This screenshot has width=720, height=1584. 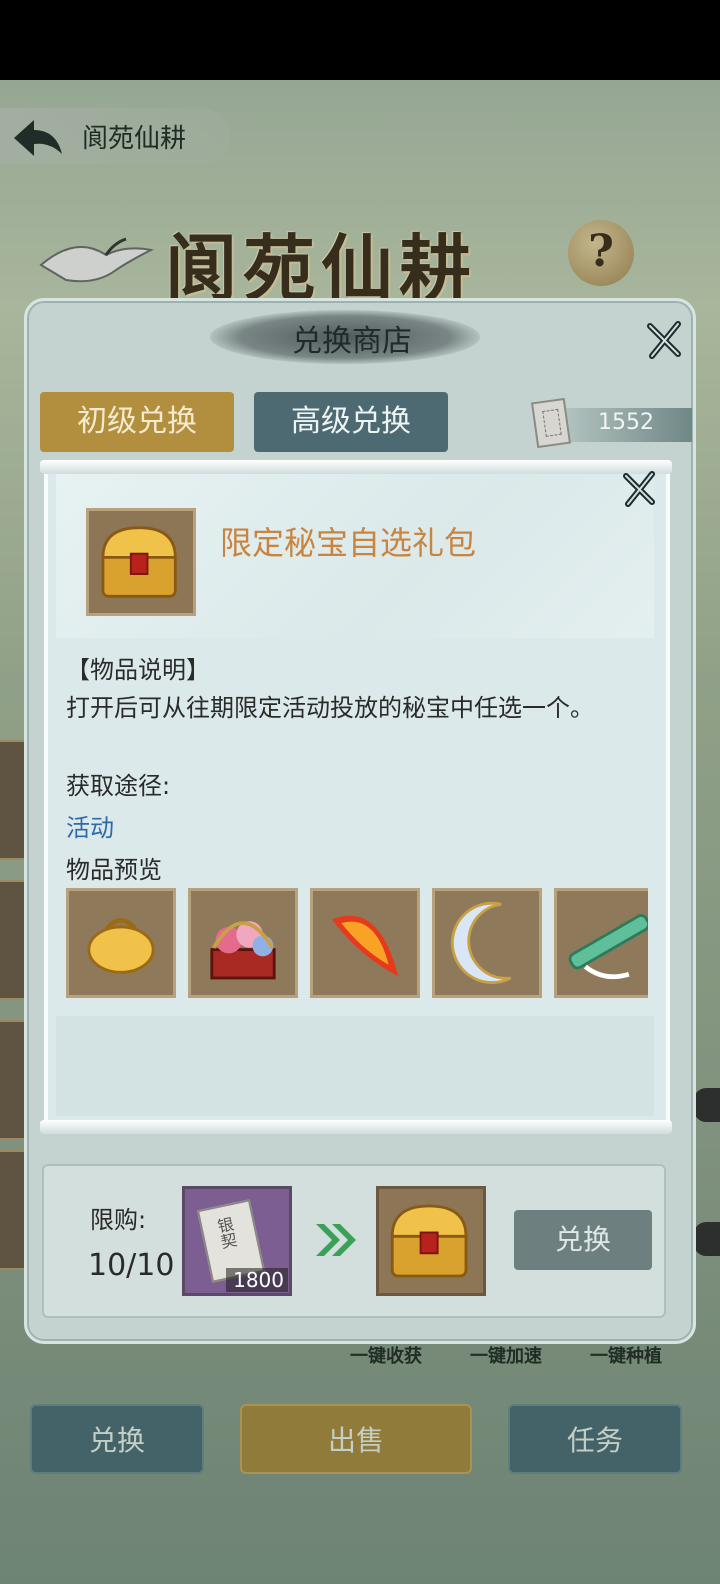 What do you see at coordinates (583, 1240) in the screenshot?
I see `exchange-button: 兑换` at bounding box center [583, 1240].